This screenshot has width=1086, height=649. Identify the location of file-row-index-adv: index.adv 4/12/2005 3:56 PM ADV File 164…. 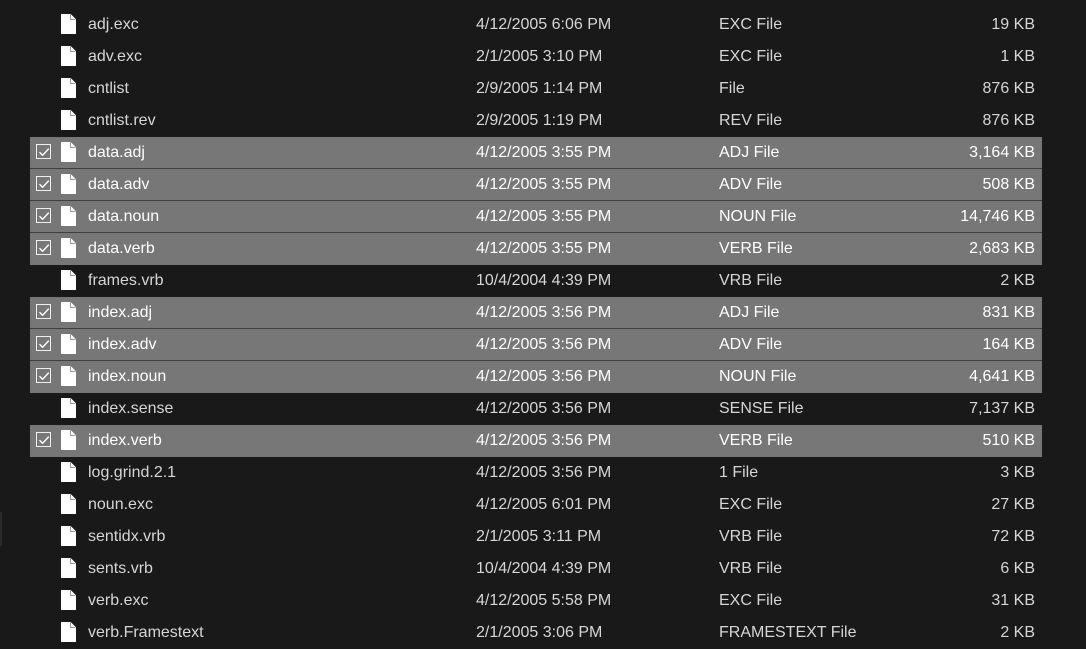
(536, 345).